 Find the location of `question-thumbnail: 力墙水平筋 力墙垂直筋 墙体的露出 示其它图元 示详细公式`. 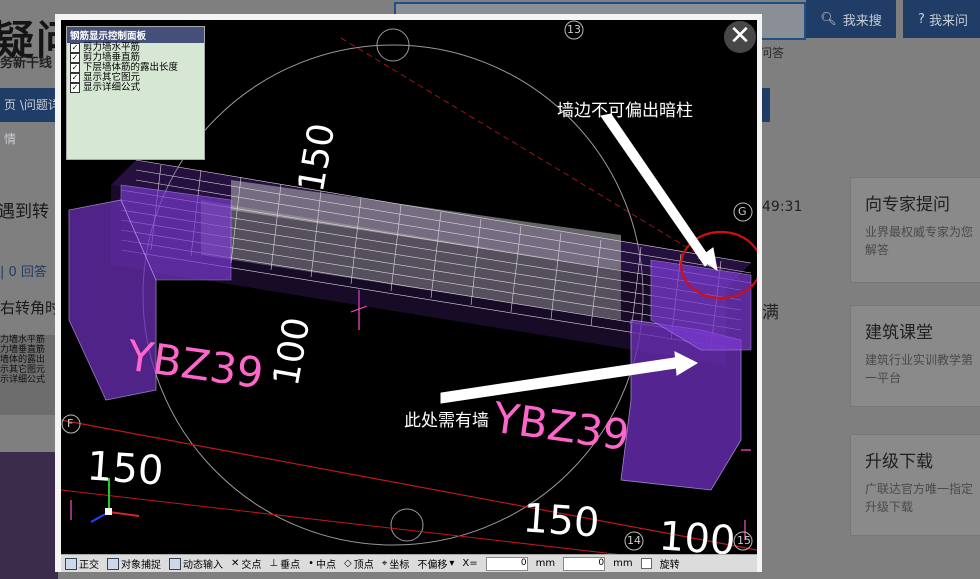

question-thumbnail: 力墙水平筋 力墙垂直筋 墙体的露出 示其它图元 示详细公式 is located at coordinates (30, 375).